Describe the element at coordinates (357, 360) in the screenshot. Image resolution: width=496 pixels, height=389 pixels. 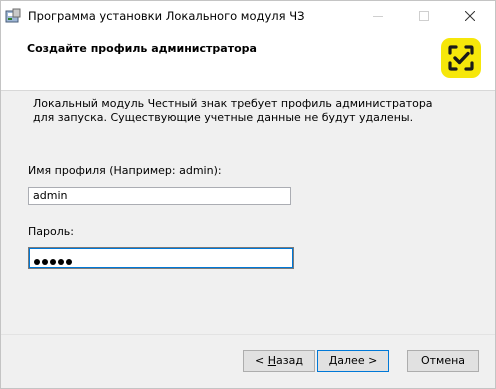
I see `next-button-label: алее >` at that location.